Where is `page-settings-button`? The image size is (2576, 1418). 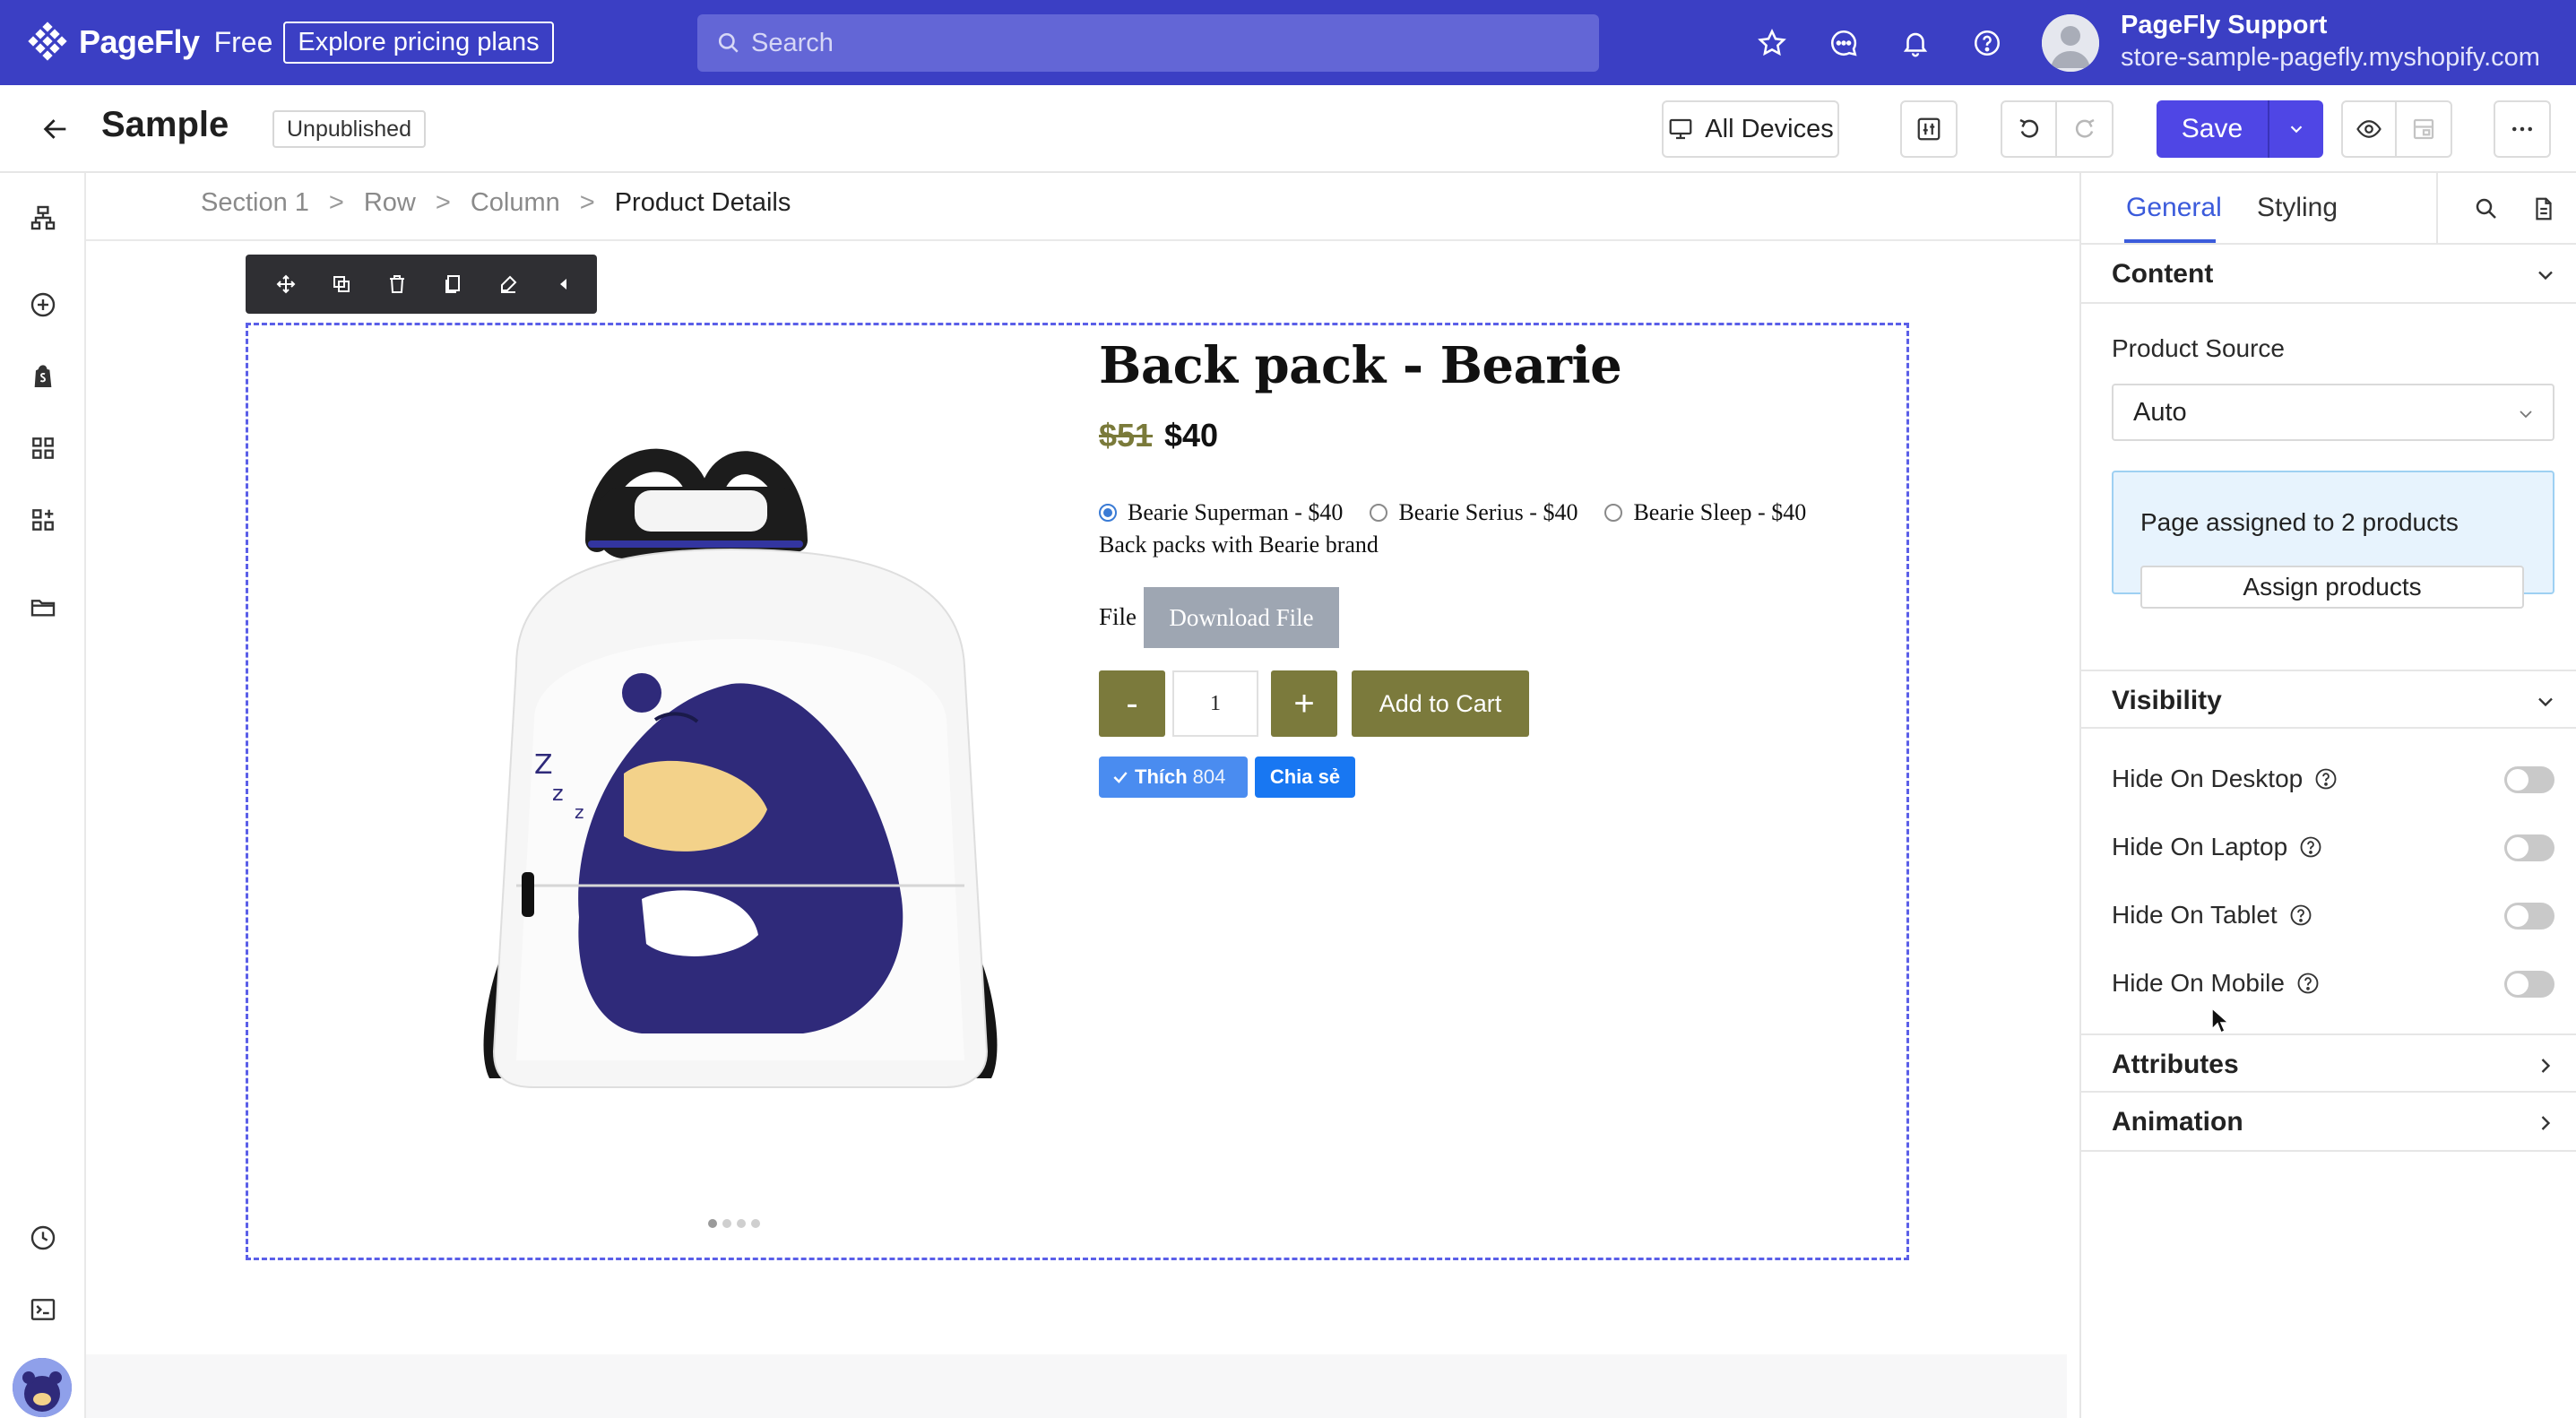
page-settings-button is located at coordinates (1929, 129).